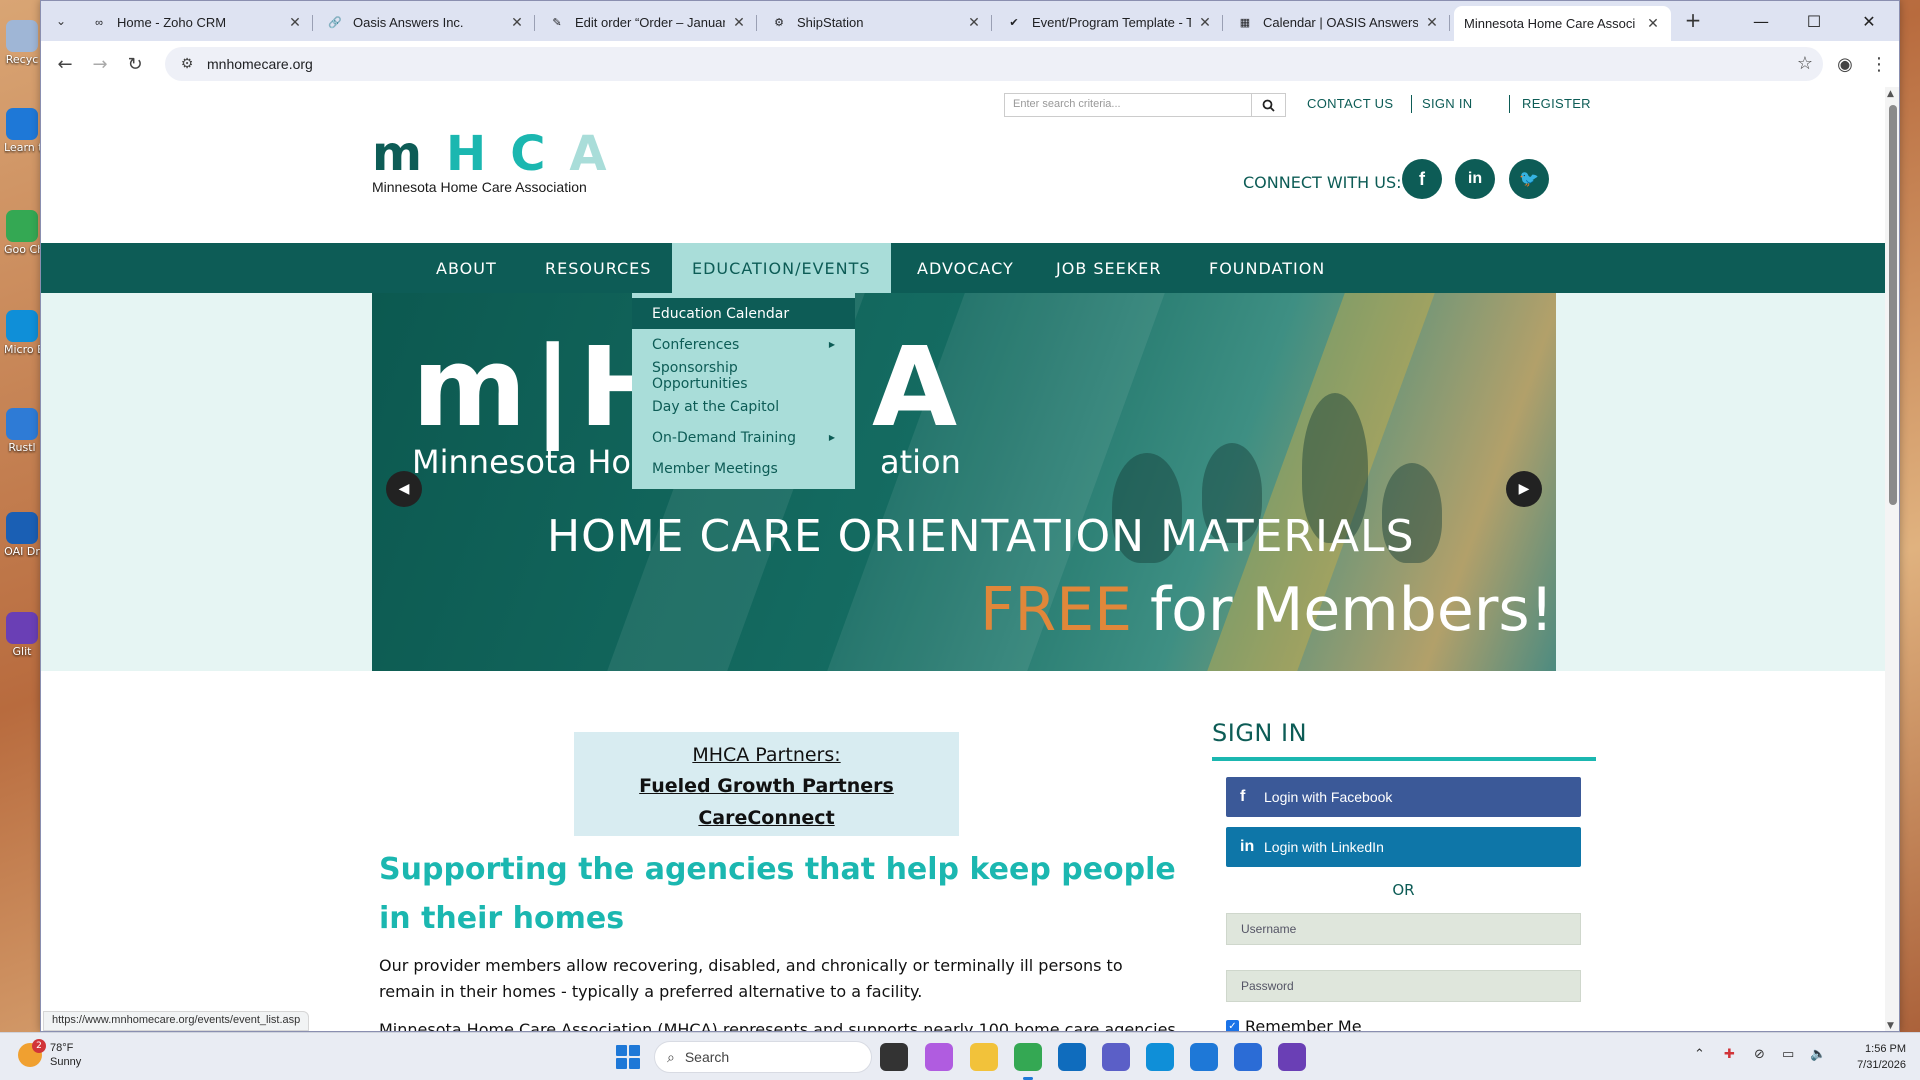 The image size is (1920, 1080). I want to click on bookmark-star-icon: ☆, so click(1805, 63).